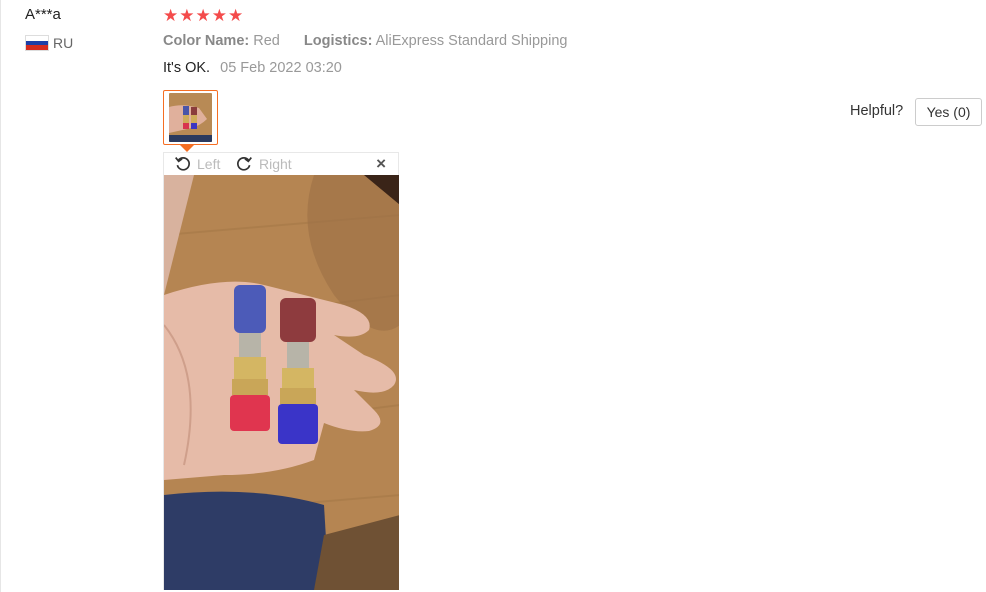  I want to click on feedback-text: It's OK., so click(187, 68).